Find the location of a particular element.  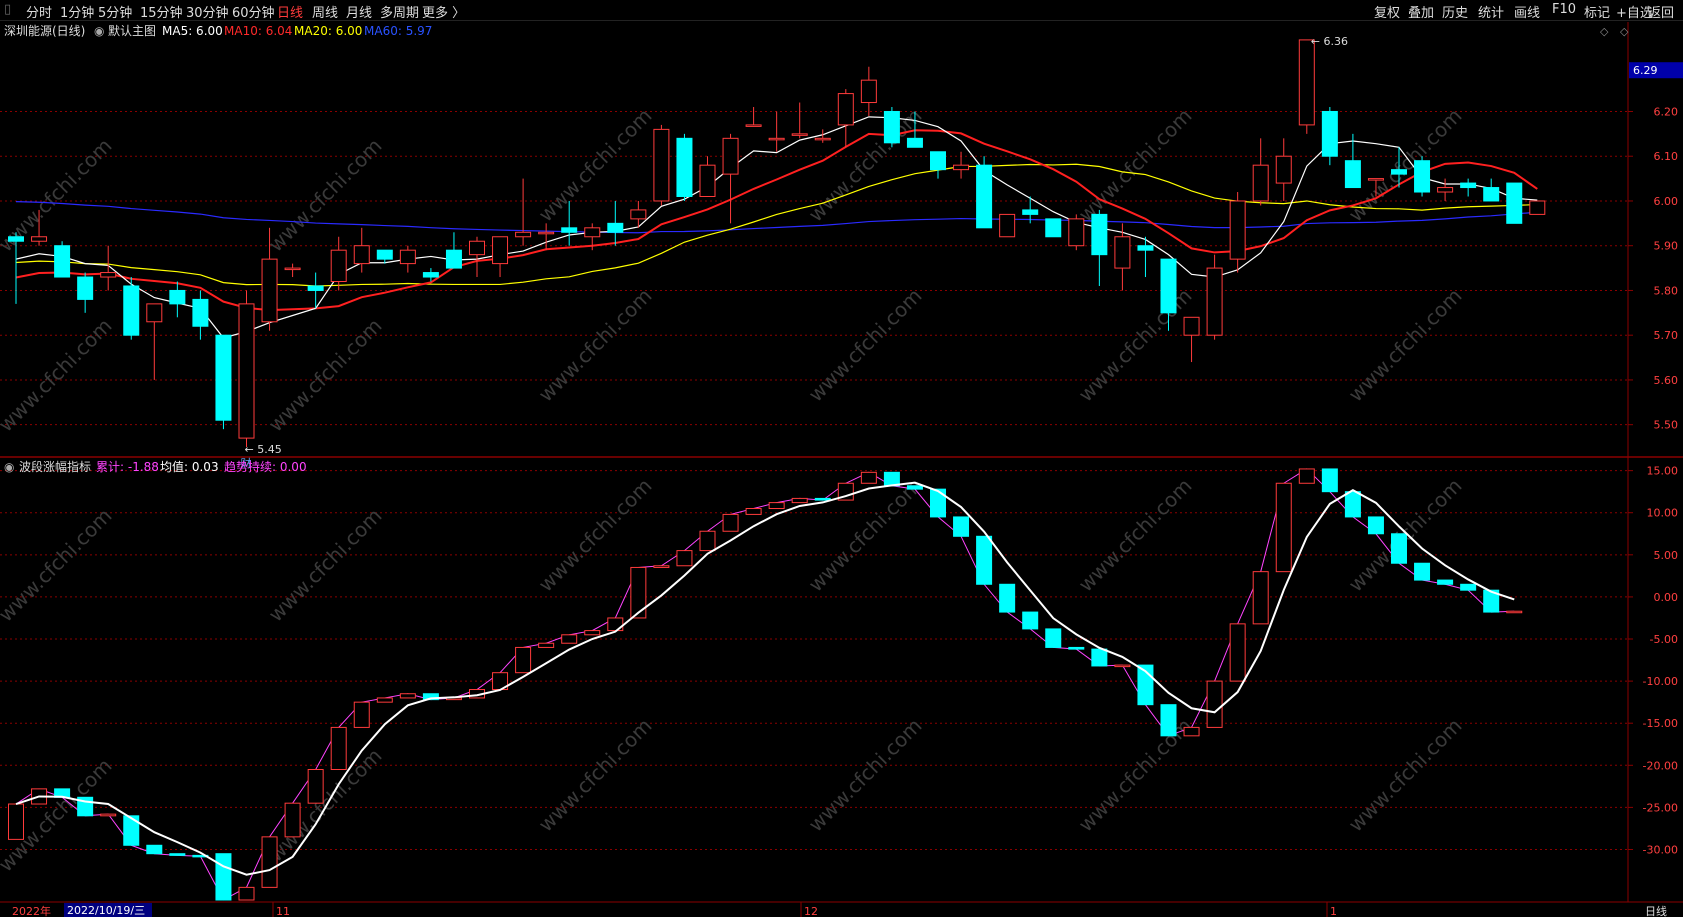

period-label: 日线 is located at coordinates (1656, 910).